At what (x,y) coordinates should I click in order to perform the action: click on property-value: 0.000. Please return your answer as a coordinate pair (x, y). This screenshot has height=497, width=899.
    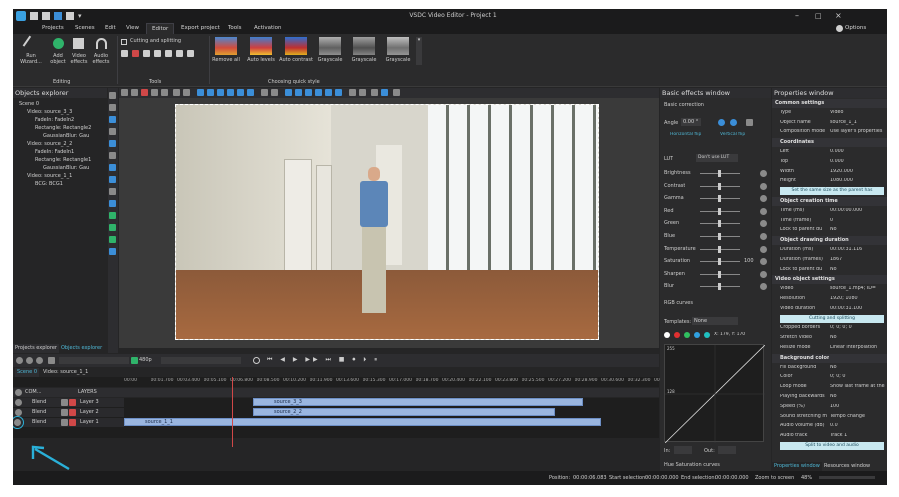
    Looking at the image, I should click on (858, 161).